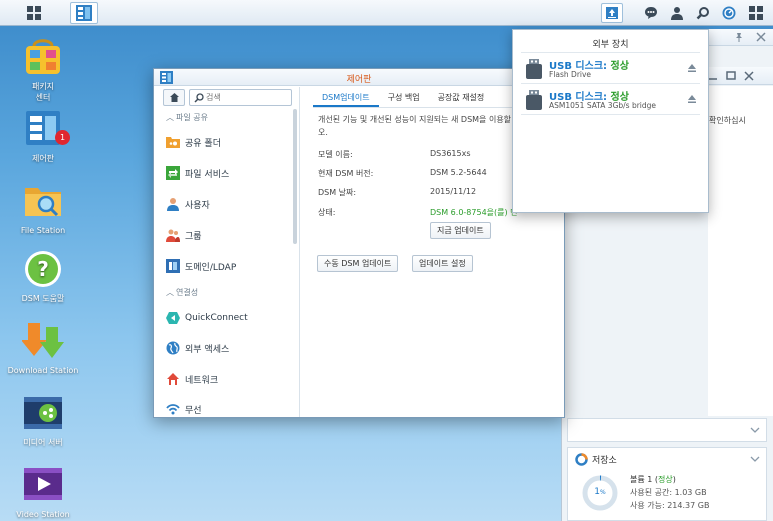  I want to click on home-button, so click(174, 97).